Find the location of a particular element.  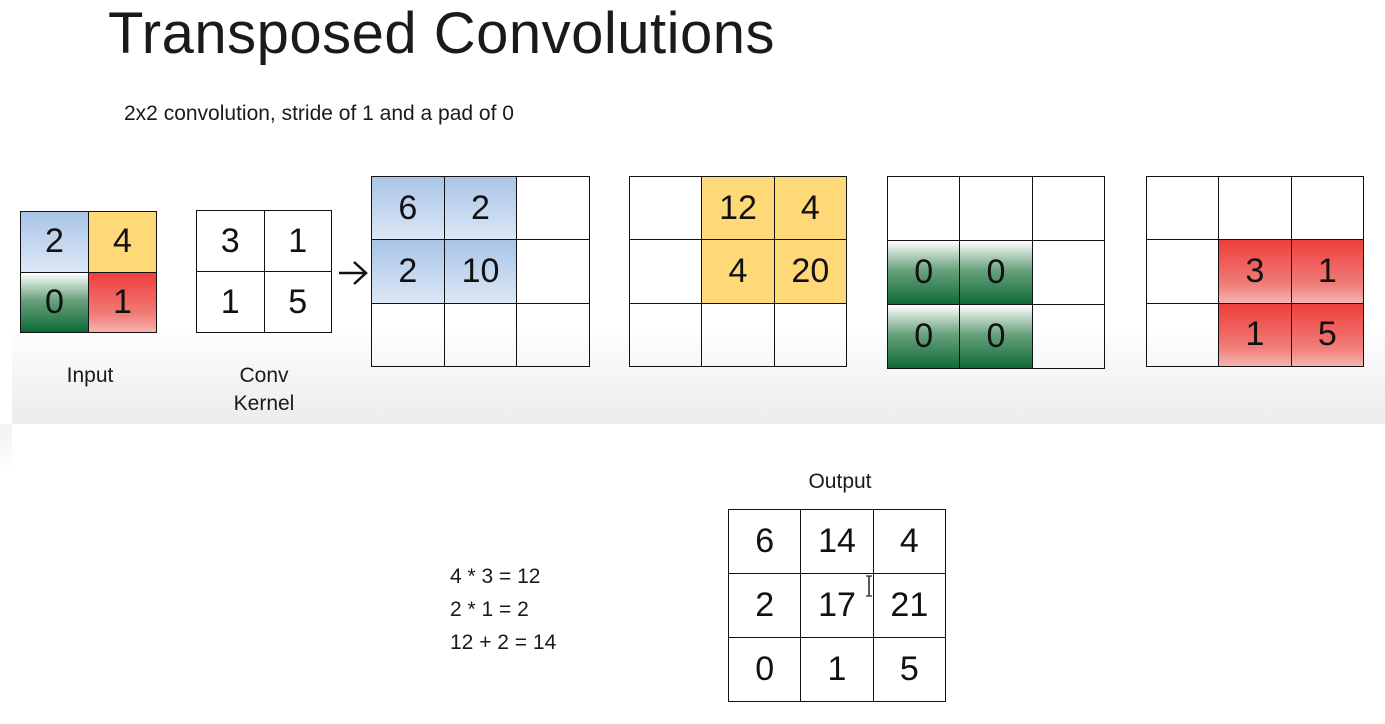

kernel-grid: 3 1 1 5 is located at coordinates (264, 271).